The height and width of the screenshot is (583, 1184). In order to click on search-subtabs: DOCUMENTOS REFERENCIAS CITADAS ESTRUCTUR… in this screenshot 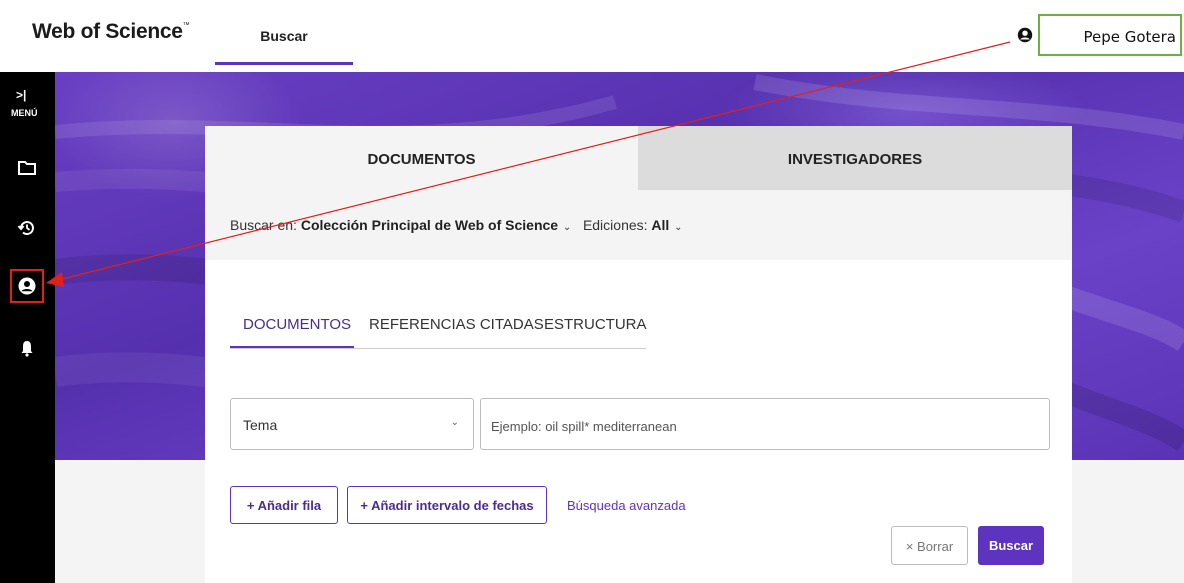, I will do `click(438, 330)`.